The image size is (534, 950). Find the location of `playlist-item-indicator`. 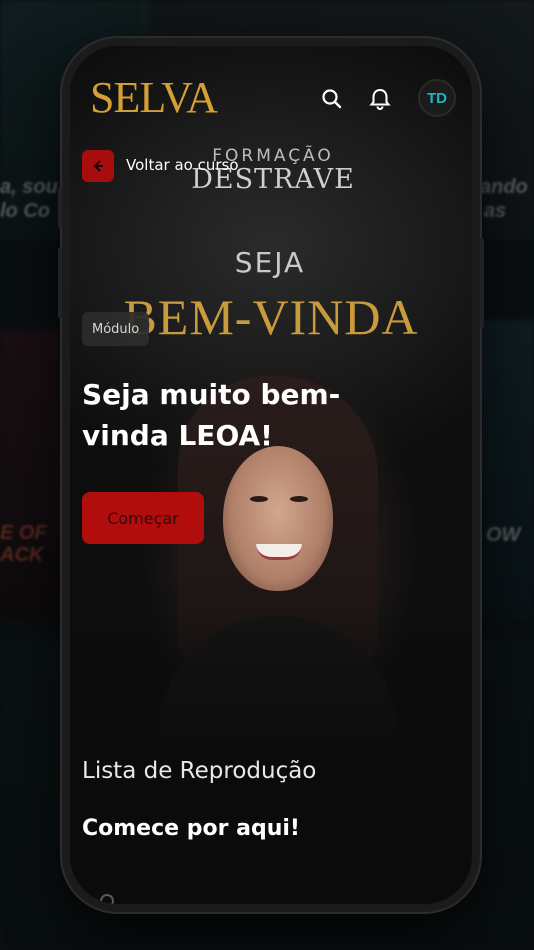

playlist-item-indicator is located at coordinates (107, 899).